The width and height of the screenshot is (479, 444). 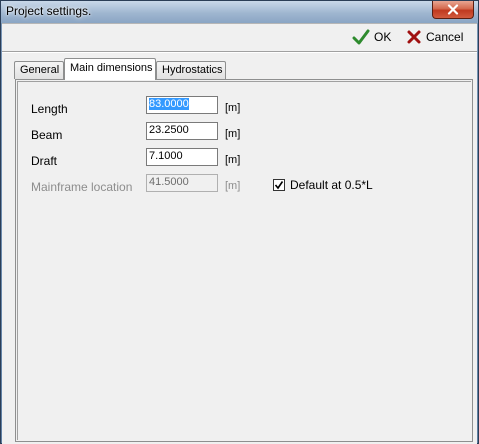 I want to click on close-window-button, so click(x=453, y=10).